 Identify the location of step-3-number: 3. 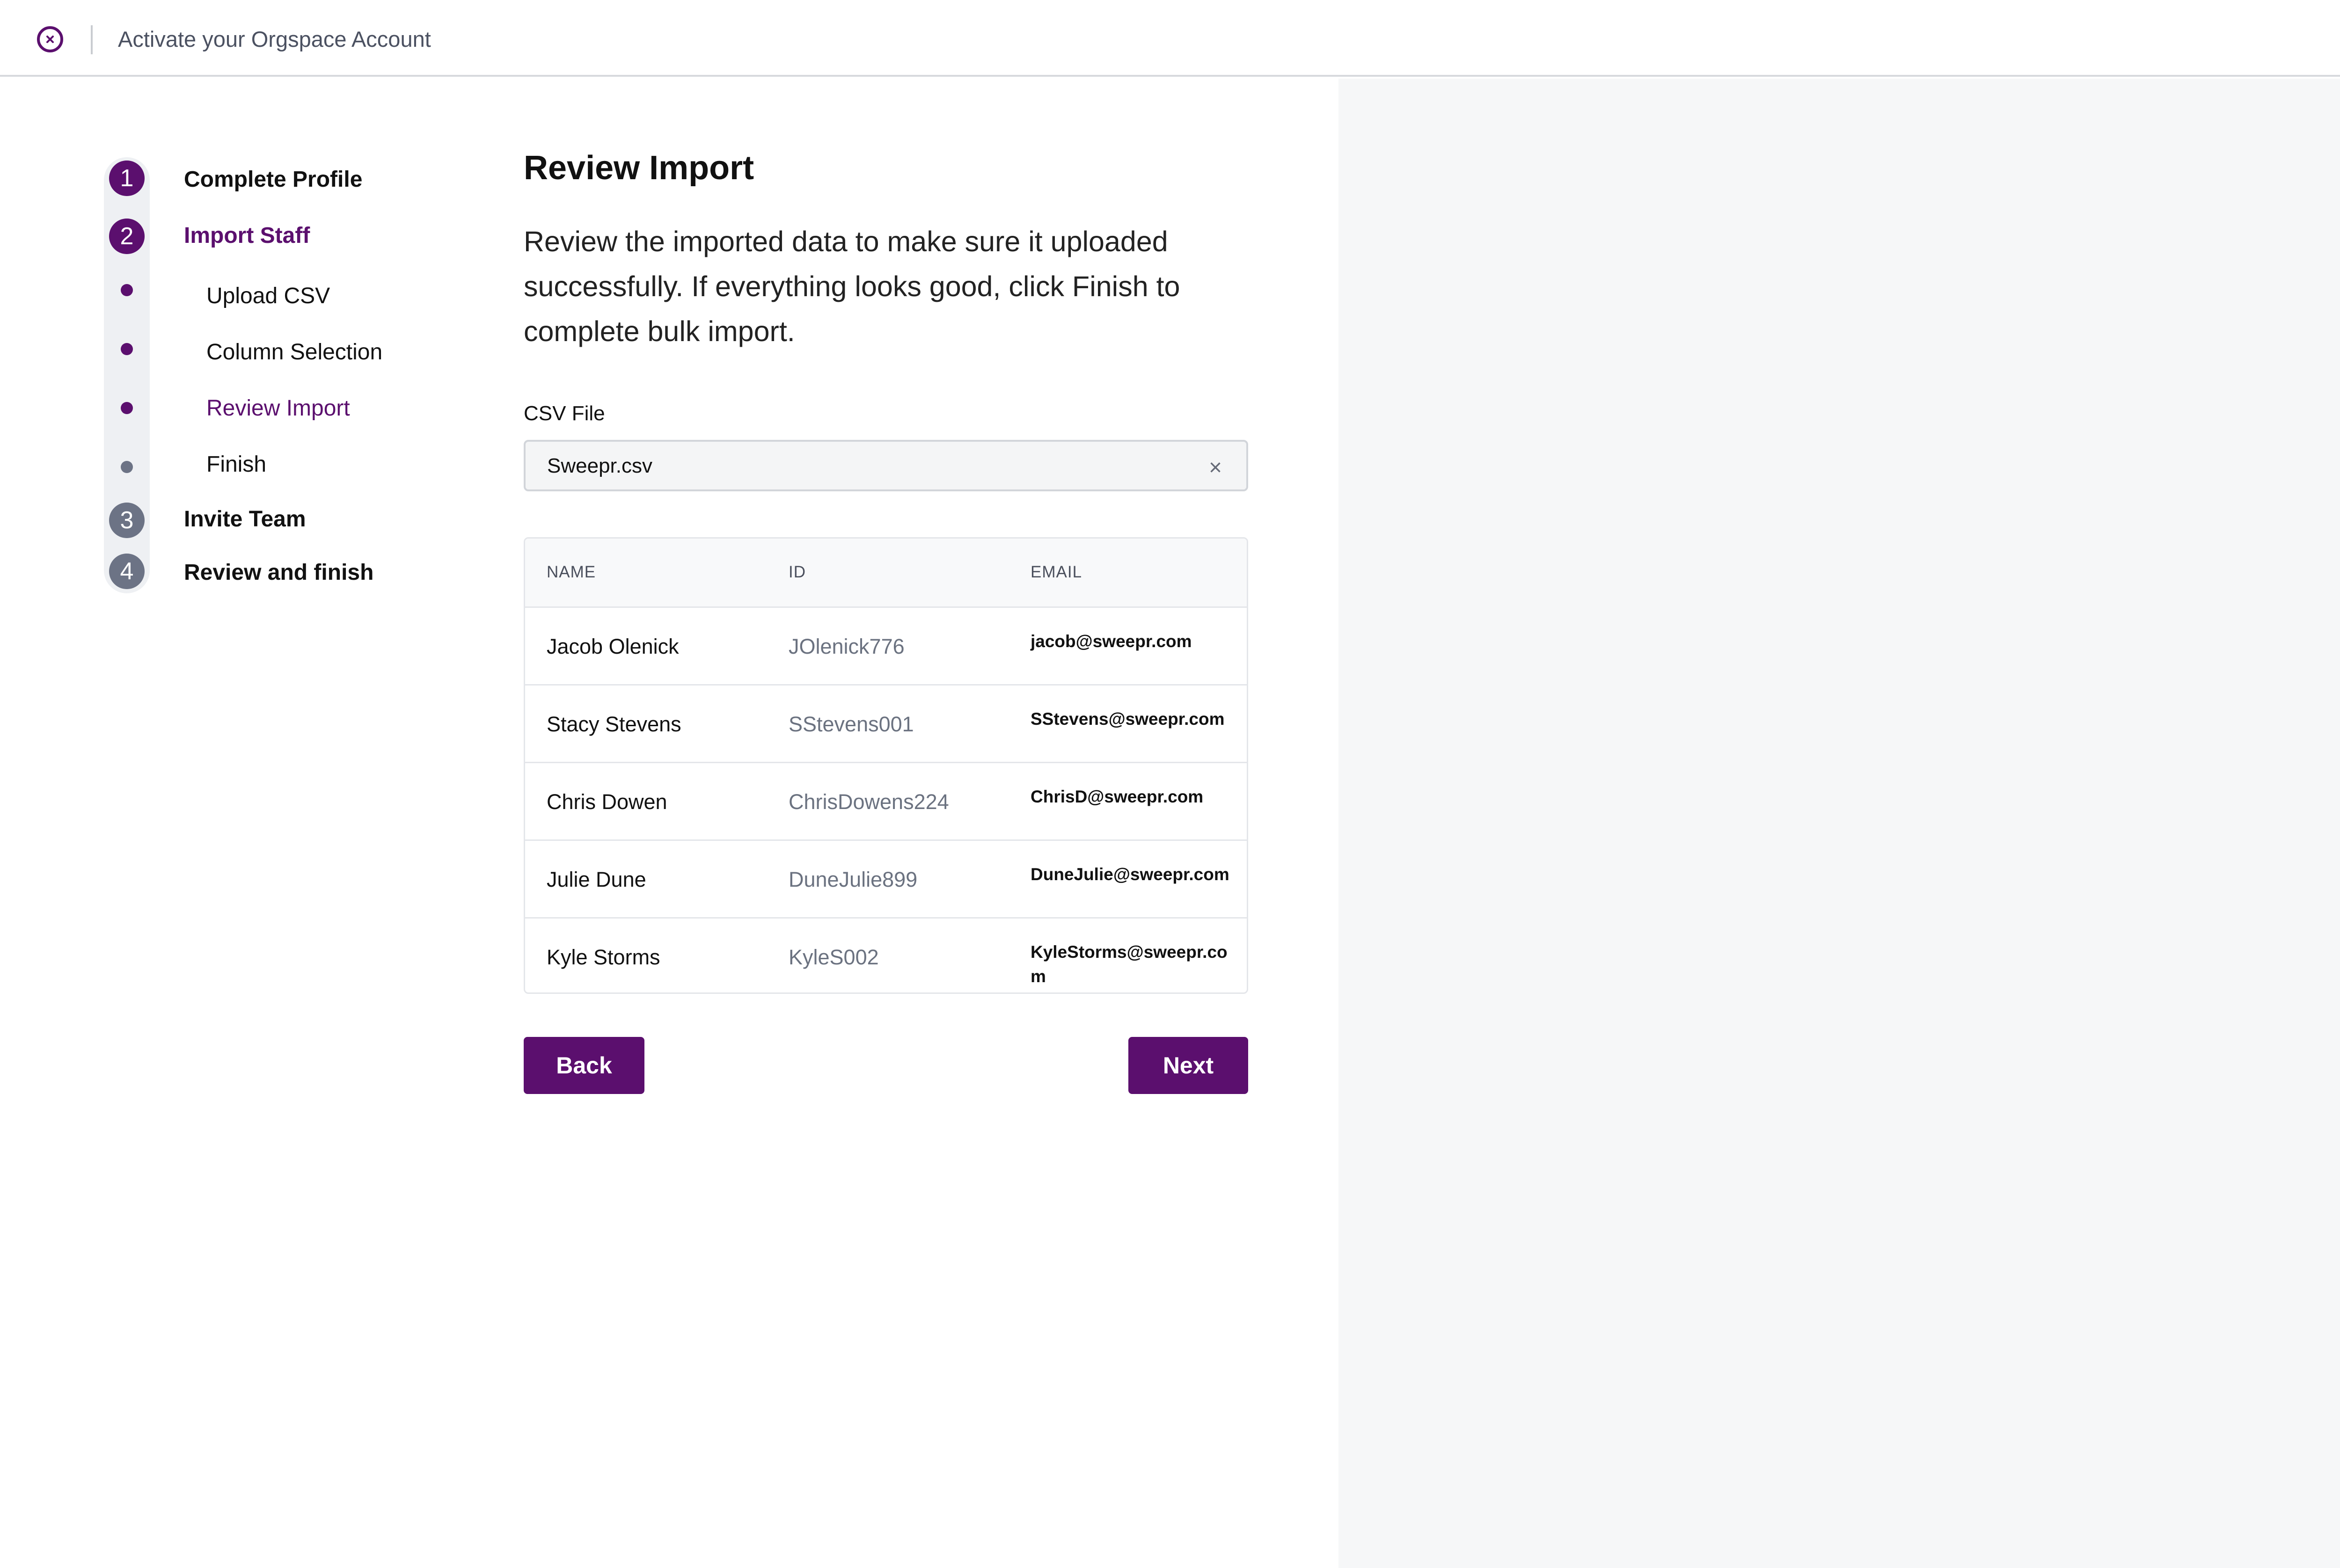
(127, 520).